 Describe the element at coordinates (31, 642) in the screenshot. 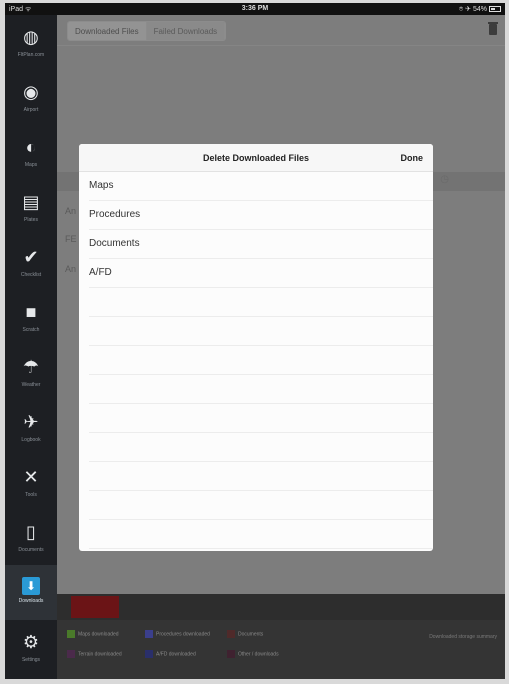

I see `gear-icon: ⚙` at that location.